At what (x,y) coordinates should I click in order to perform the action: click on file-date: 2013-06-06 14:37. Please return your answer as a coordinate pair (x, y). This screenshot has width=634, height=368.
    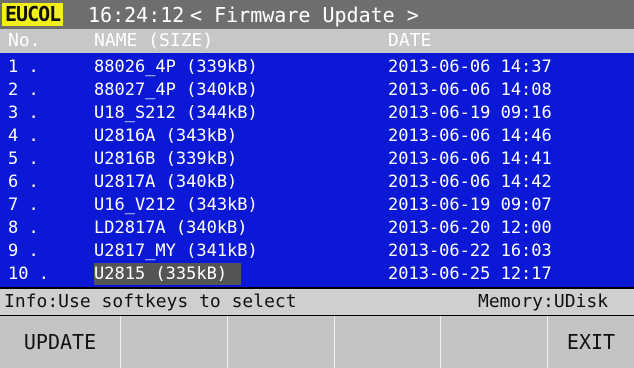
    Looking at the image, I should click on (470, 67).